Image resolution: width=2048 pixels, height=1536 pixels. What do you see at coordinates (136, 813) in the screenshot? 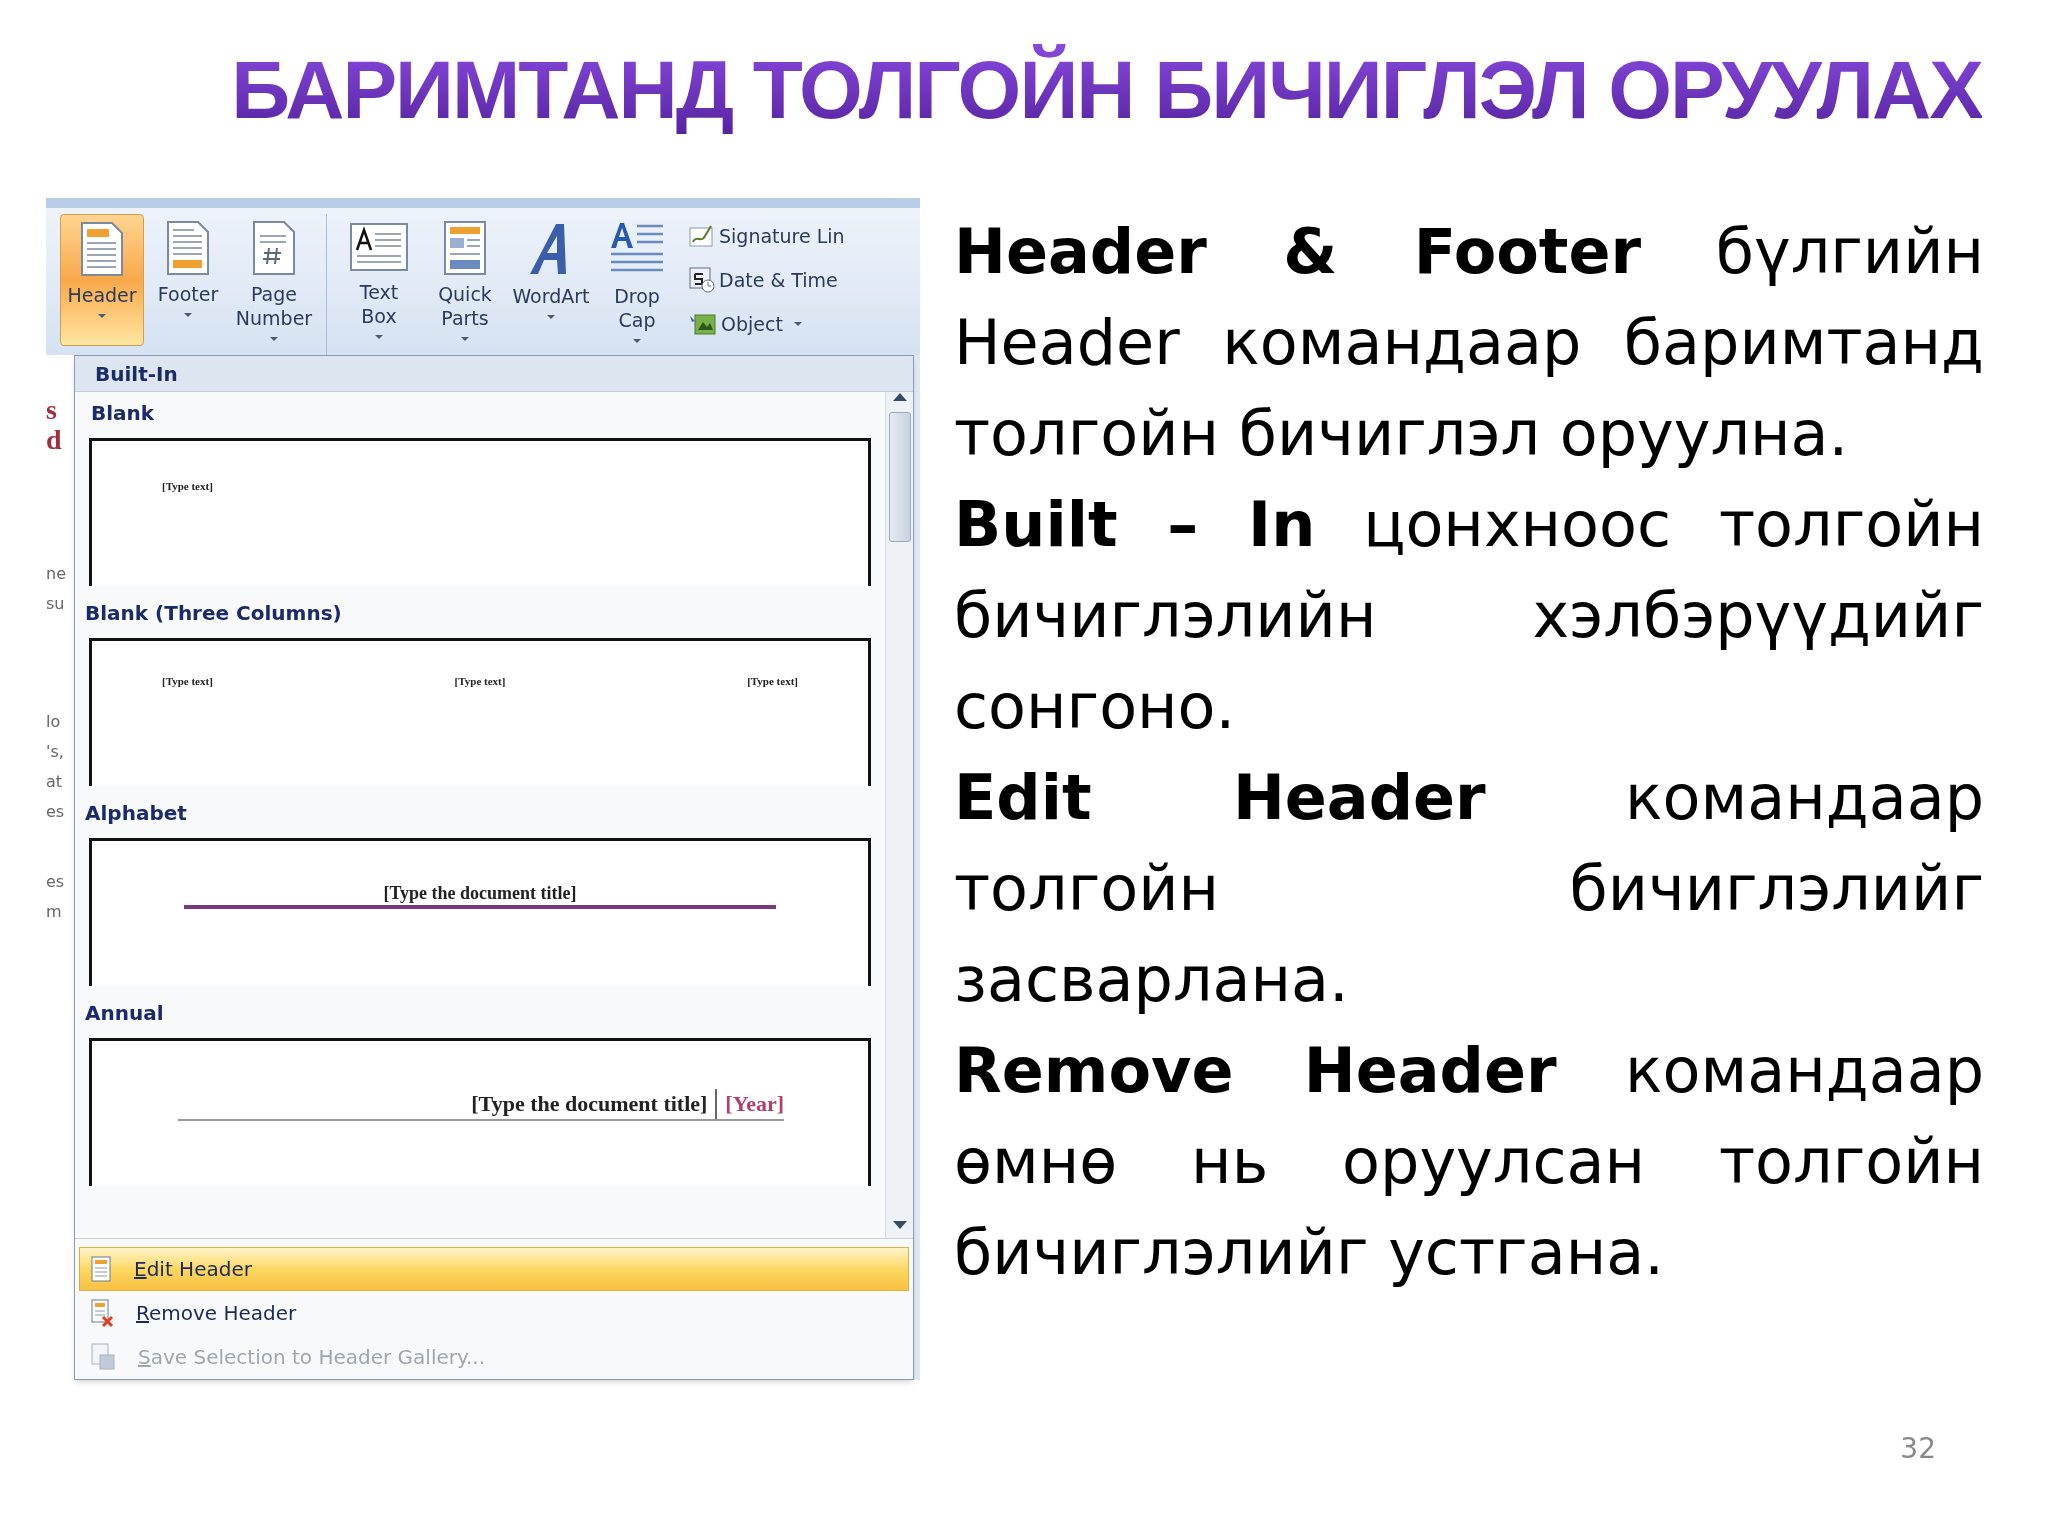
I see `gallery-item-title: Alphabet` at bounding box center [136, 813].